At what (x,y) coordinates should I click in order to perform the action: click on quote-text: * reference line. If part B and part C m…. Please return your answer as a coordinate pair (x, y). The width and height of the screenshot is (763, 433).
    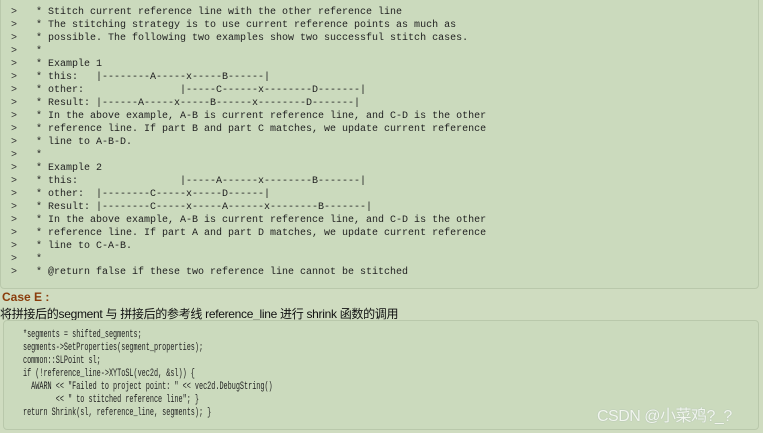
    Looking at the image, I should click on (261, 129).